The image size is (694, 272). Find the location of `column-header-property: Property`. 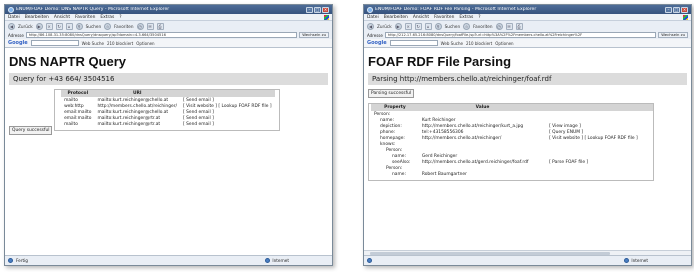

column-header-property: Property is located at coordinates (395, 107).